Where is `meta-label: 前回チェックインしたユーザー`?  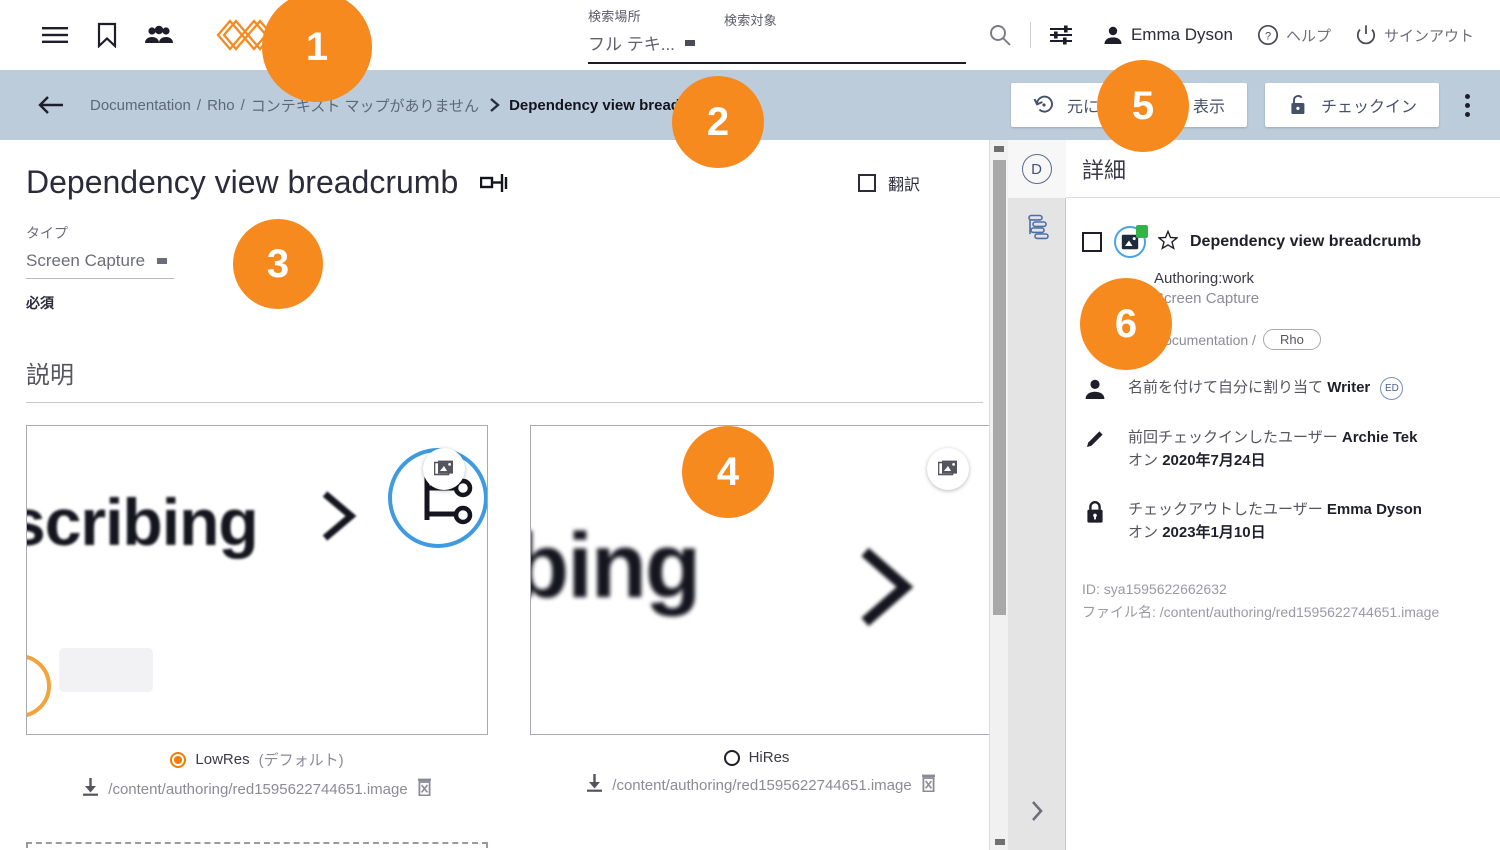
meta-label: 前回チェックインしたユーザー is located at coordinates (1233, 437).